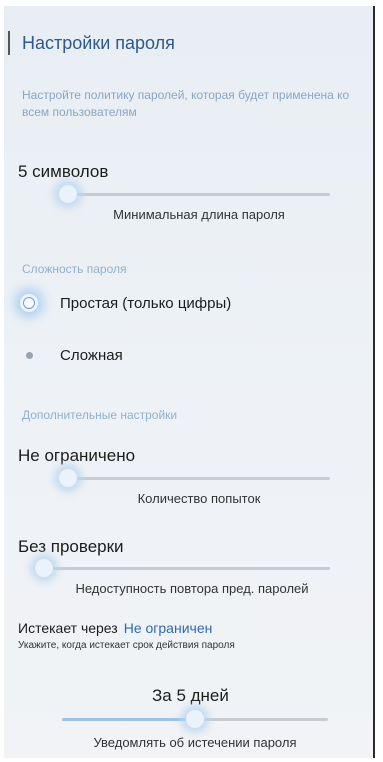 The height and width of the screenshot is (762, 383). Describe the element at coordinates (190, 695) in the screenshot. I see `notify-value: За 5 дней` at that location.